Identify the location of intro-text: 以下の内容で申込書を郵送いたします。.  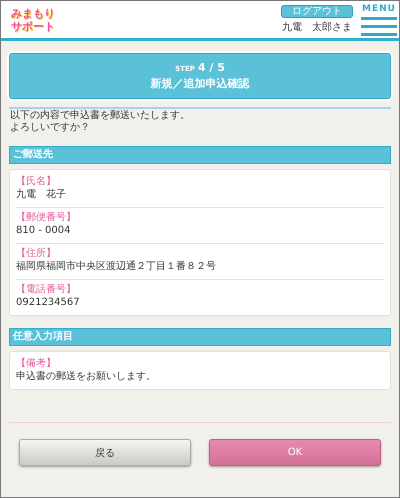
(100, 116).